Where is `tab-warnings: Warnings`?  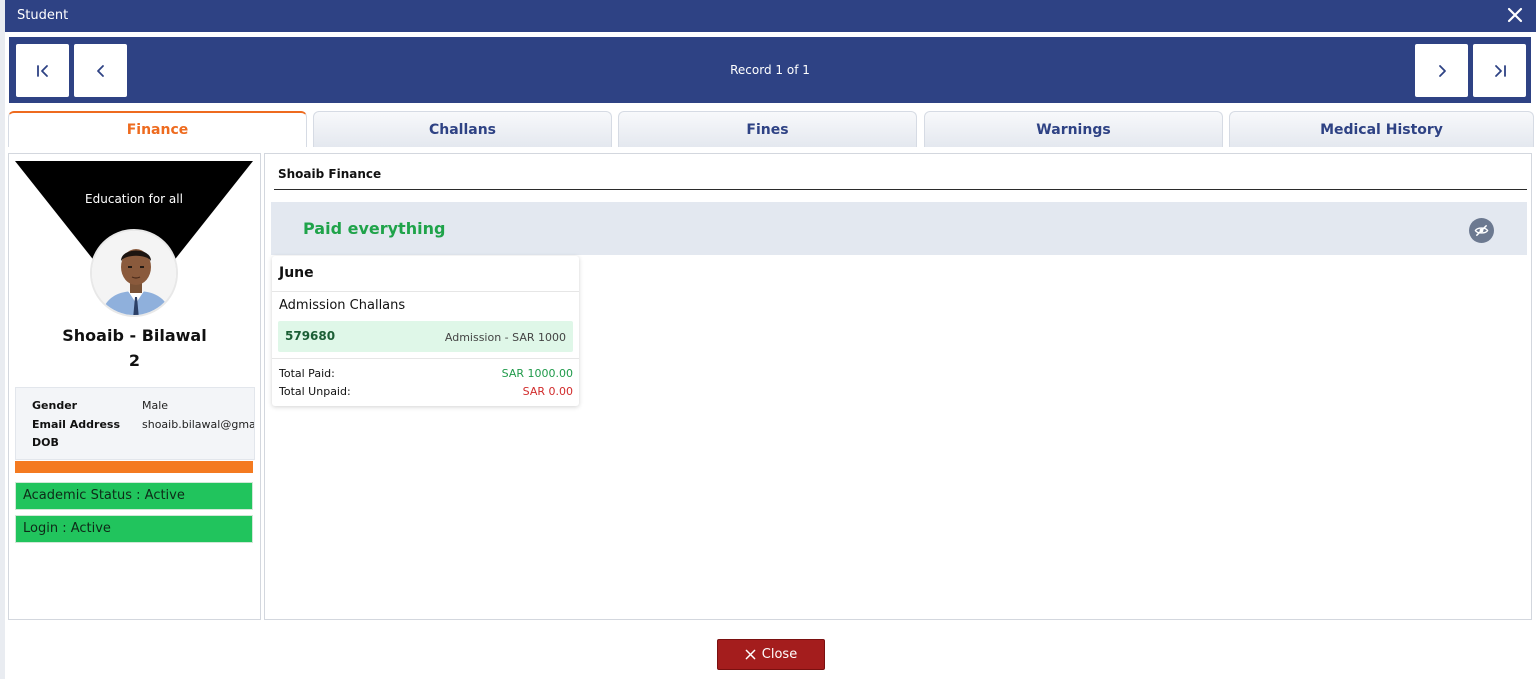 tab-warnings: Warnings is located at coordinates (1073, 129).